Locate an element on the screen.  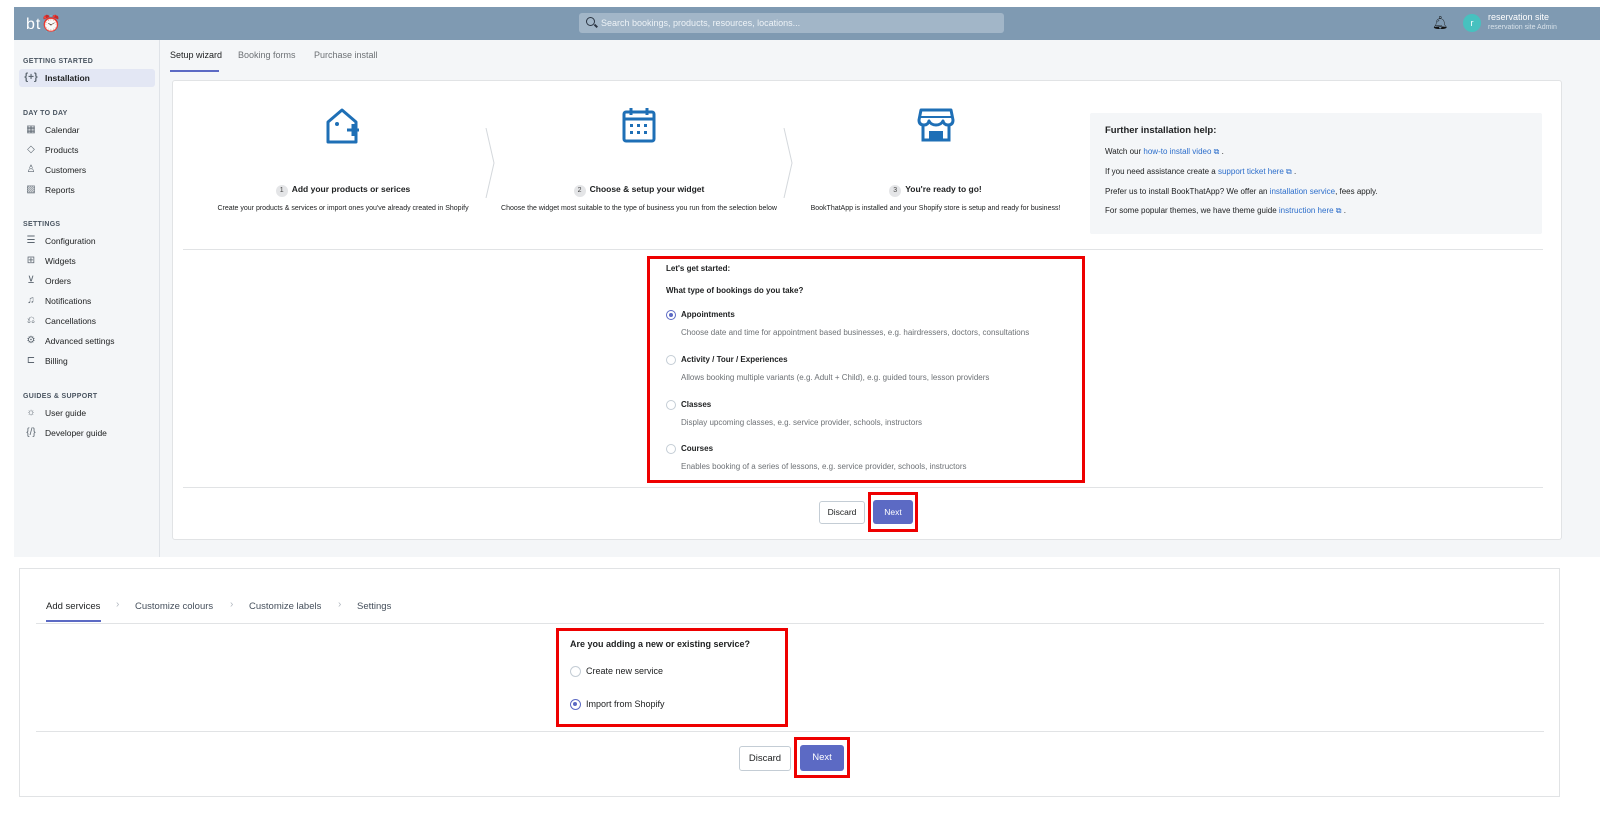
storefront-icon is located at coordinates (935, 125).